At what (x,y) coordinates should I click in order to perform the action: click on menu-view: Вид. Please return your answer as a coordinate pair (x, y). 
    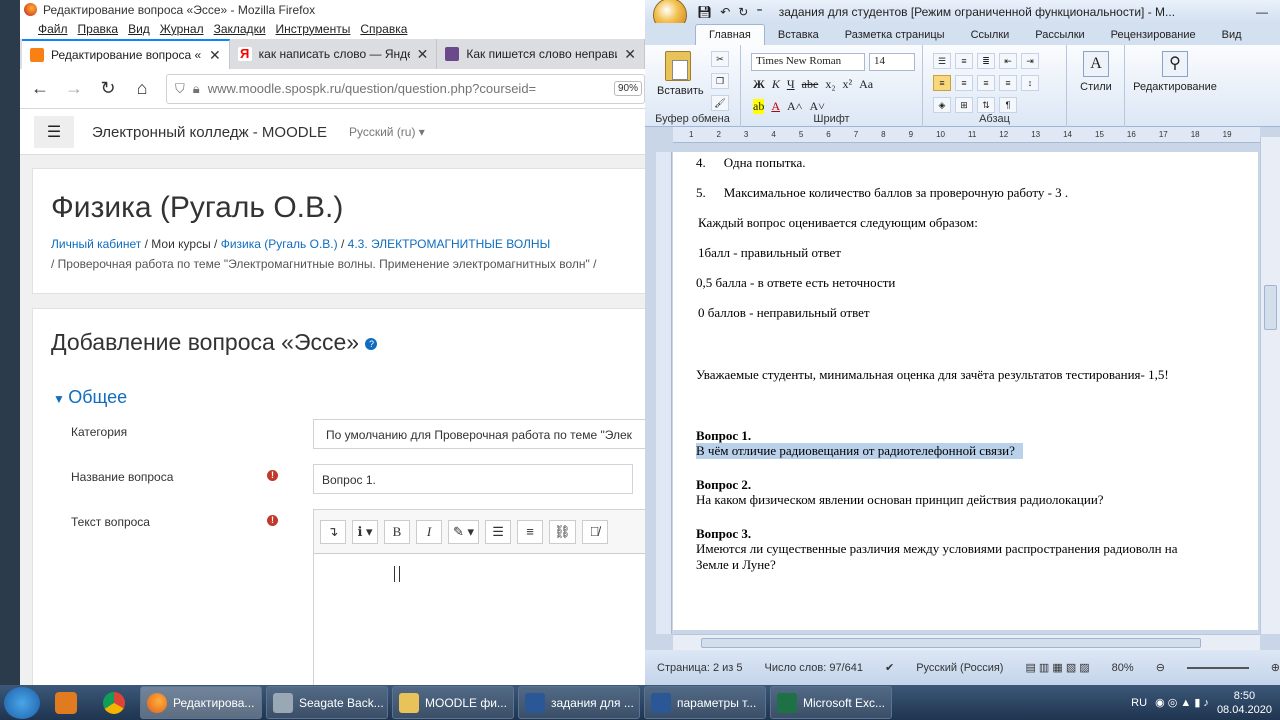
    Looking at the image, I should click on (139, 29).